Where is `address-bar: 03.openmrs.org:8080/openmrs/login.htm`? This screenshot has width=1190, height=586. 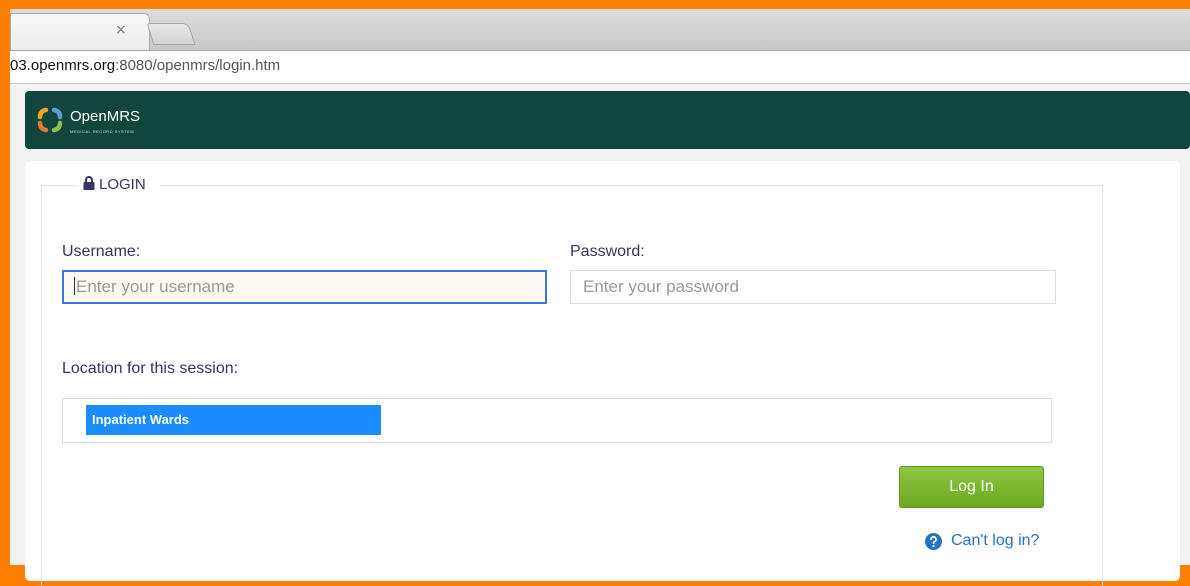
address-bar: 03.openmrs.org:8080/openmrs/login.htm is located at coordinates (600, 67).